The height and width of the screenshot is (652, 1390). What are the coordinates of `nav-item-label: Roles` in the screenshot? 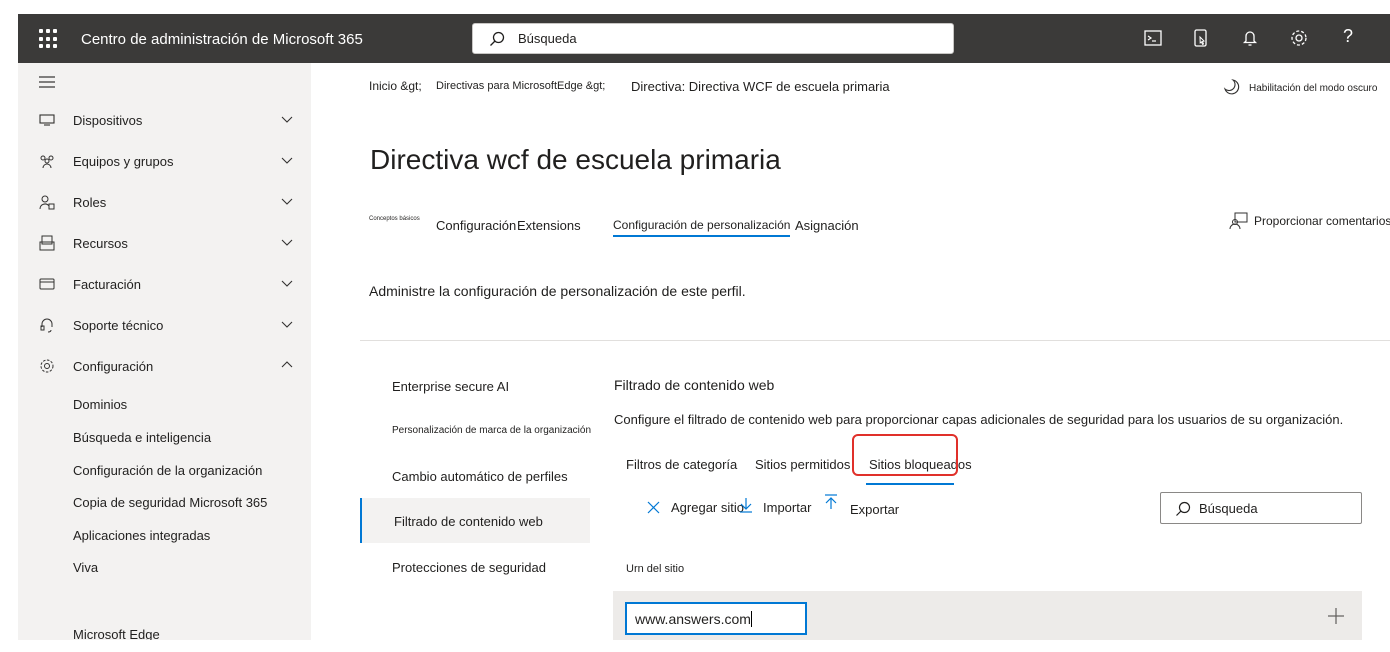 It's located at (90, 202).